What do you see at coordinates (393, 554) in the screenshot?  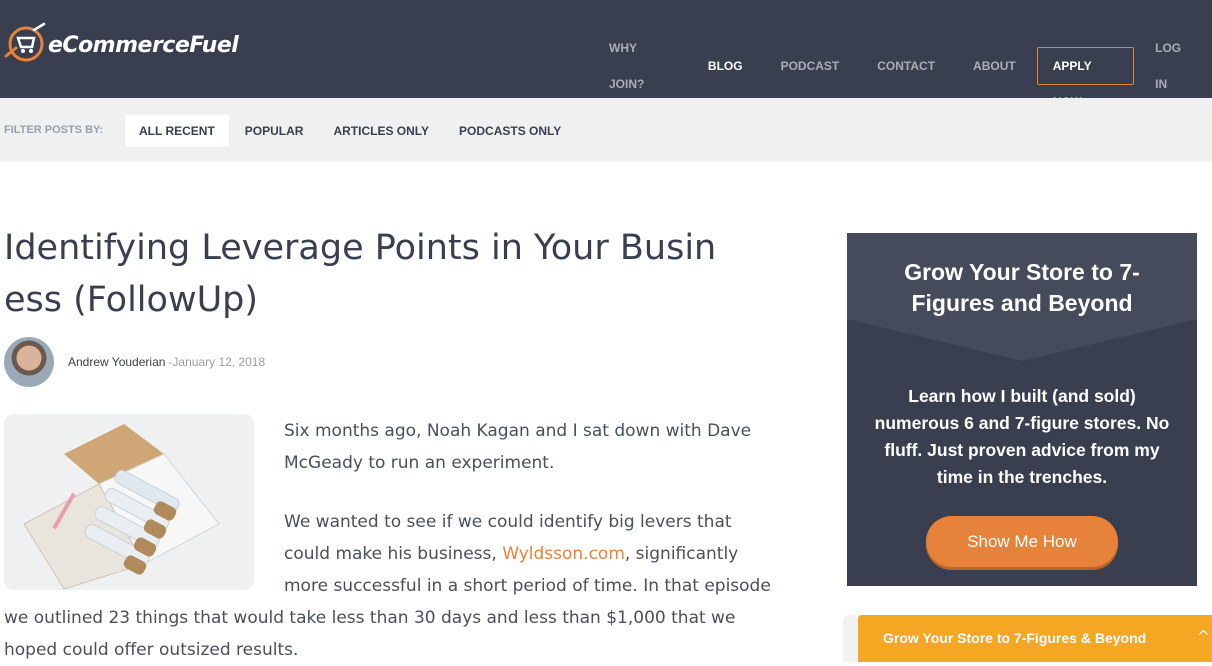 I see `paragraph-2-line-2-start: could make his business,` at bounding box center [393, 554].